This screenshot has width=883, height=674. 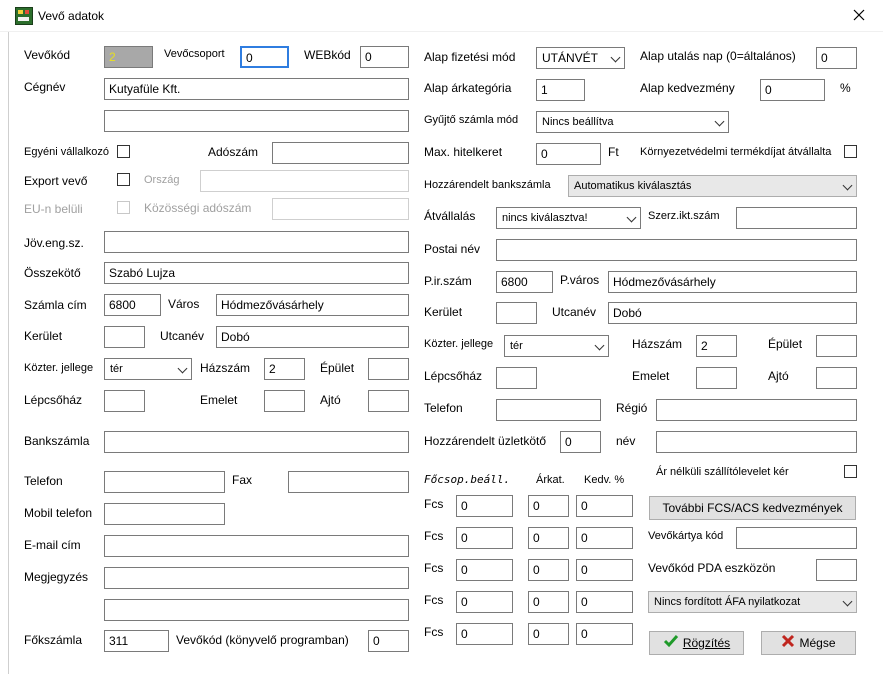 What do you see at coordinates (182, 336) in the screenshot?
I see `utcanev-label: Utcanév` at bounding box center [182, 336].